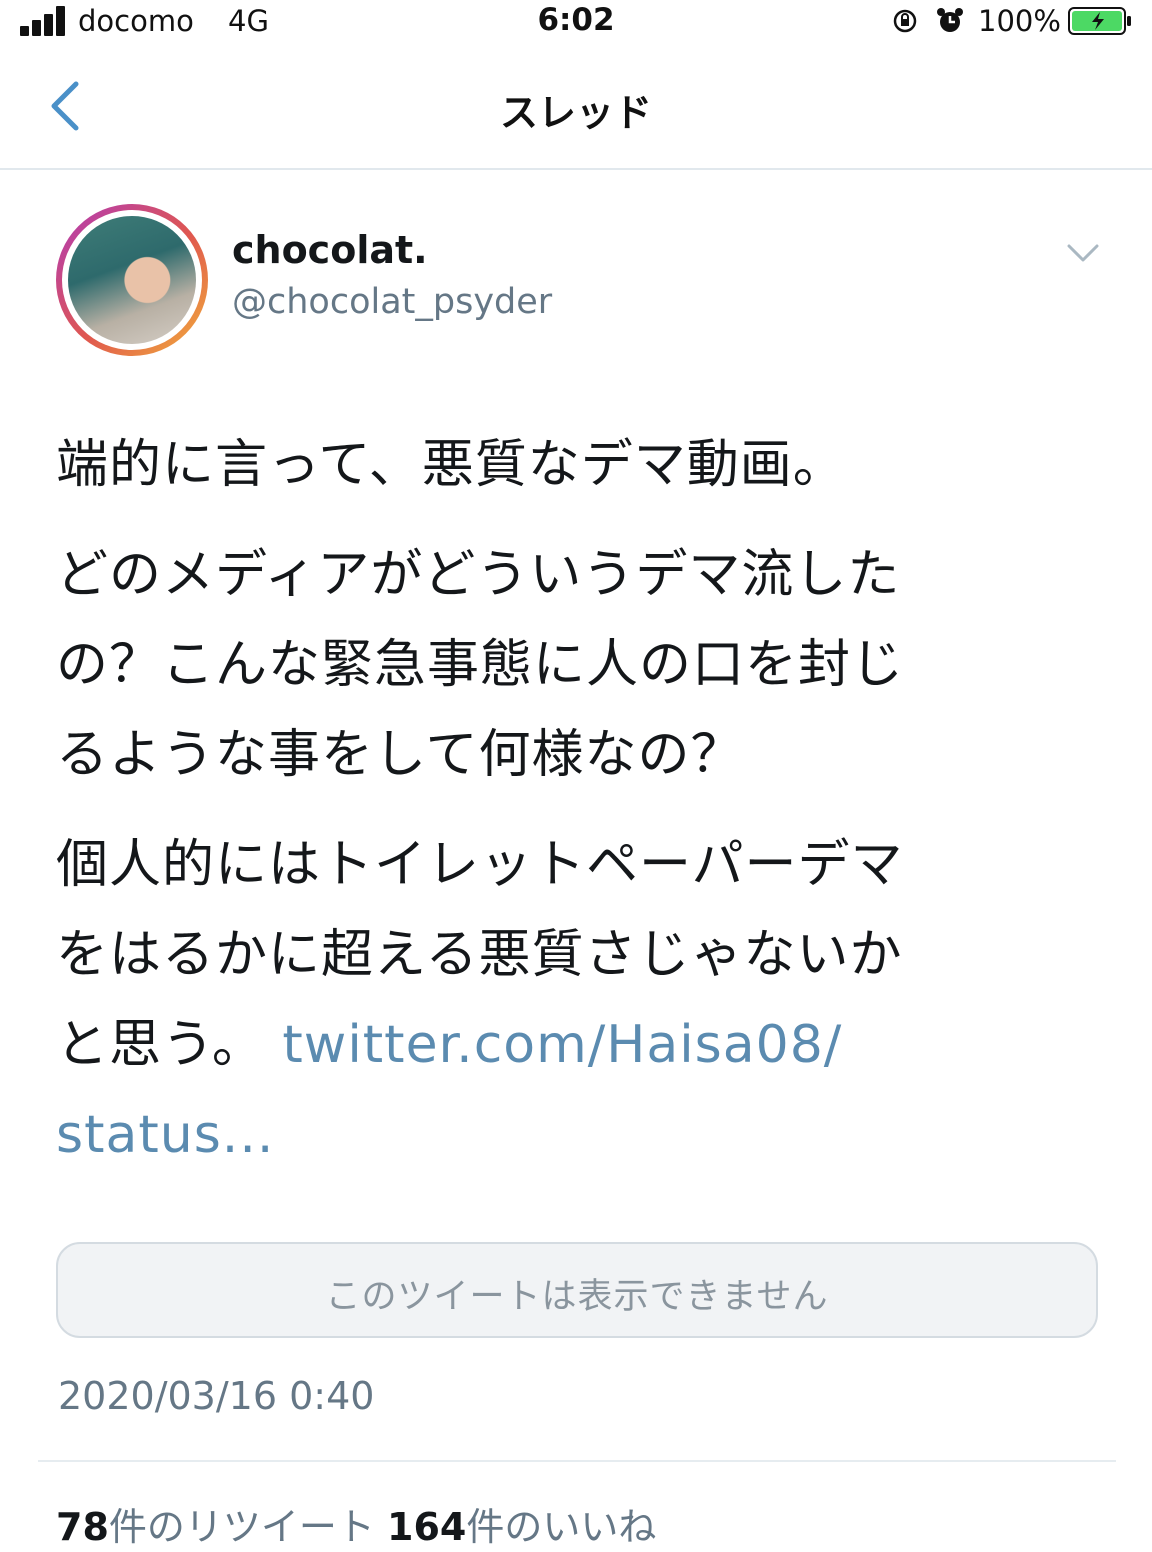 This screenshot has height=1552, width=1152. I want to click on unavailable-tweet-card: このツイートは表示できません, so click(577, 1290).